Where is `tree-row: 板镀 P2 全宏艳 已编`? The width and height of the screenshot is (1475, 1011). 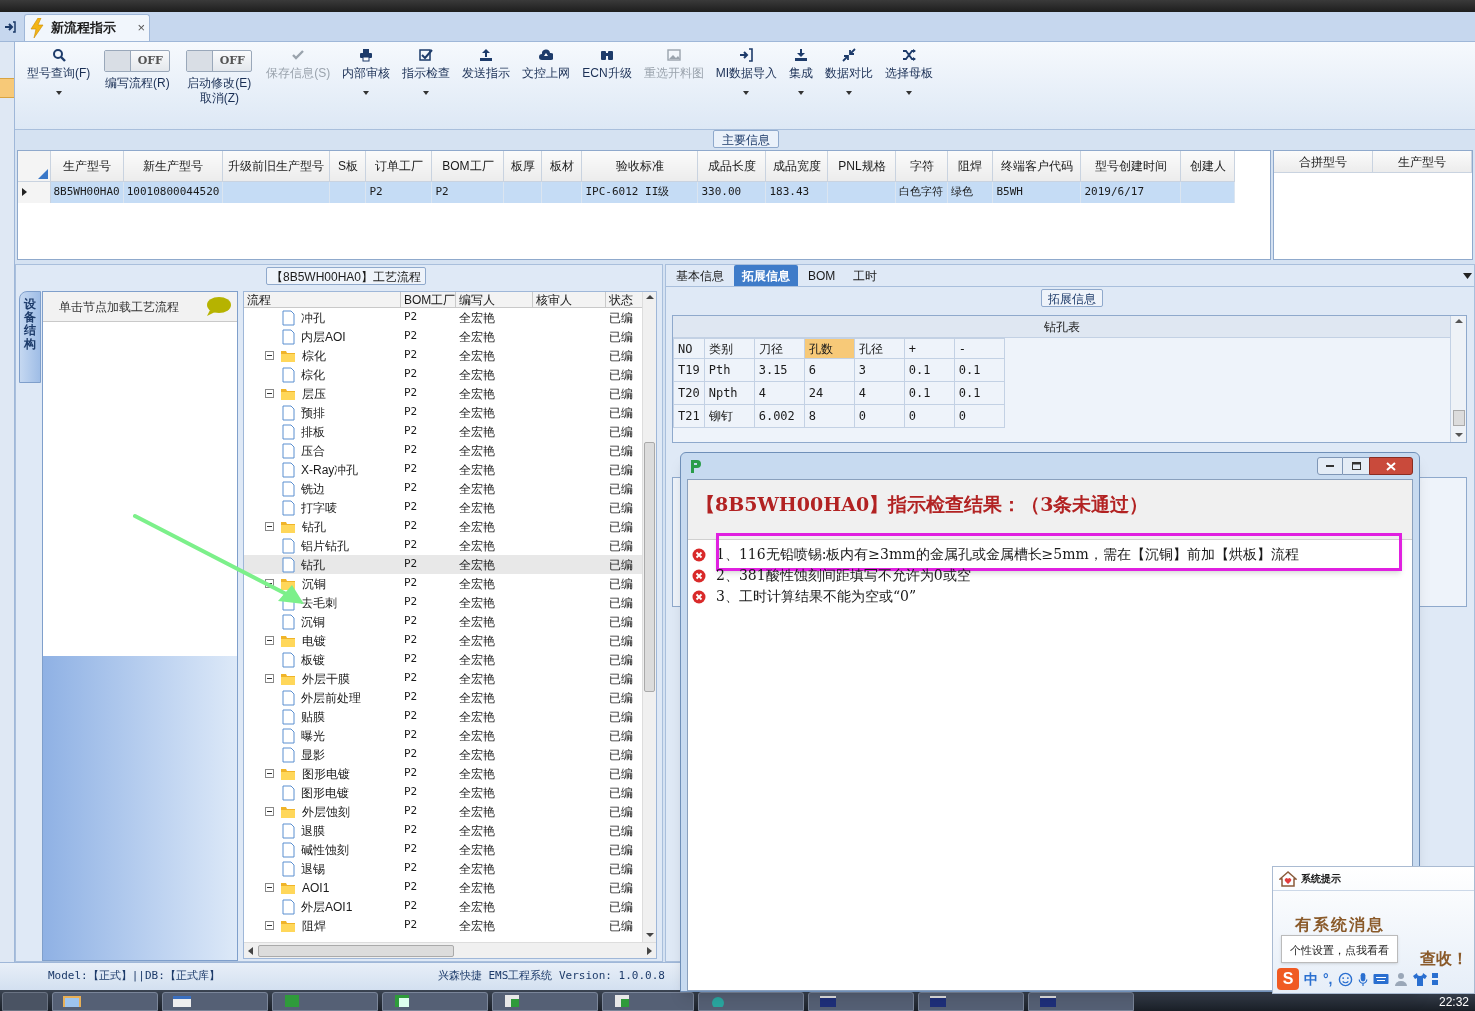
tree-row: 板镀 P2 全宏艳 已编 is located at coordinates (443, 659).